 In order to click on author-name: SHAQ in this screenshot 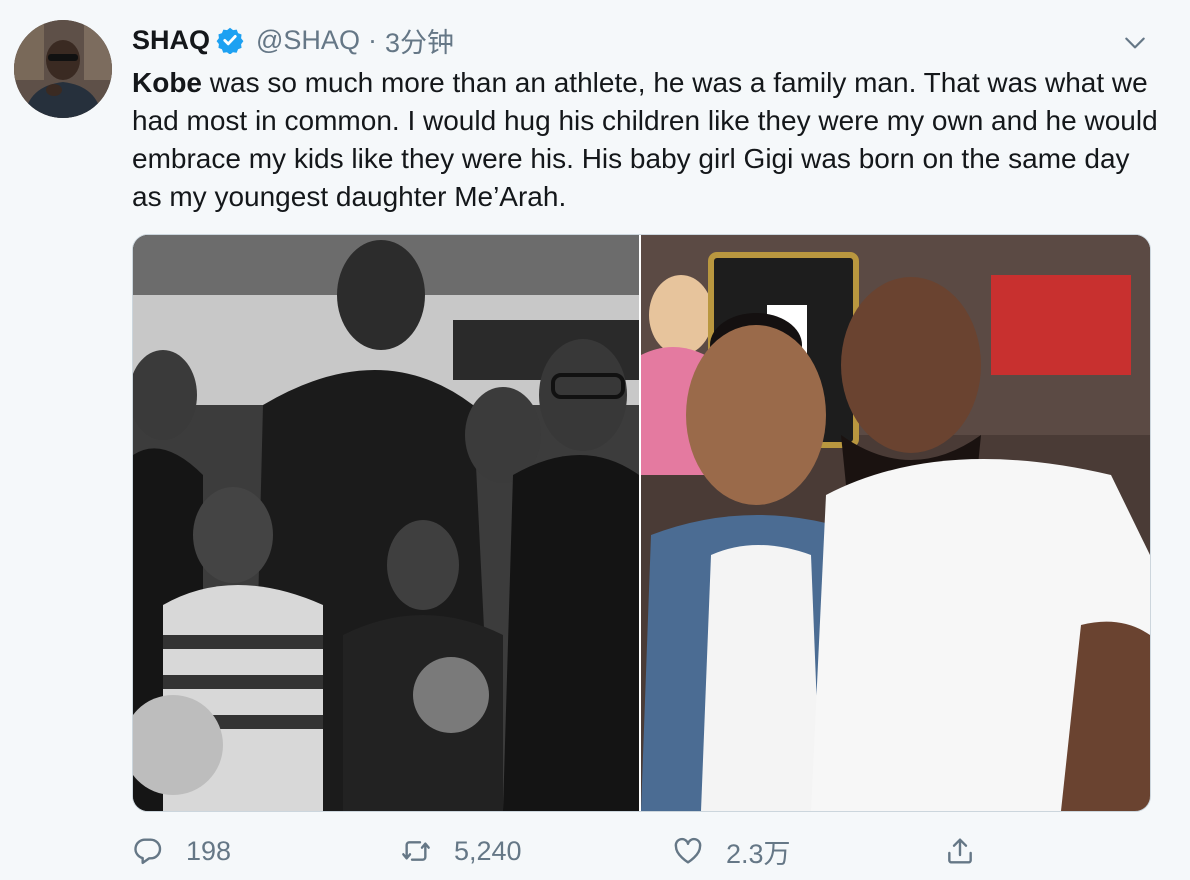, I will do `click(171, 40)`.